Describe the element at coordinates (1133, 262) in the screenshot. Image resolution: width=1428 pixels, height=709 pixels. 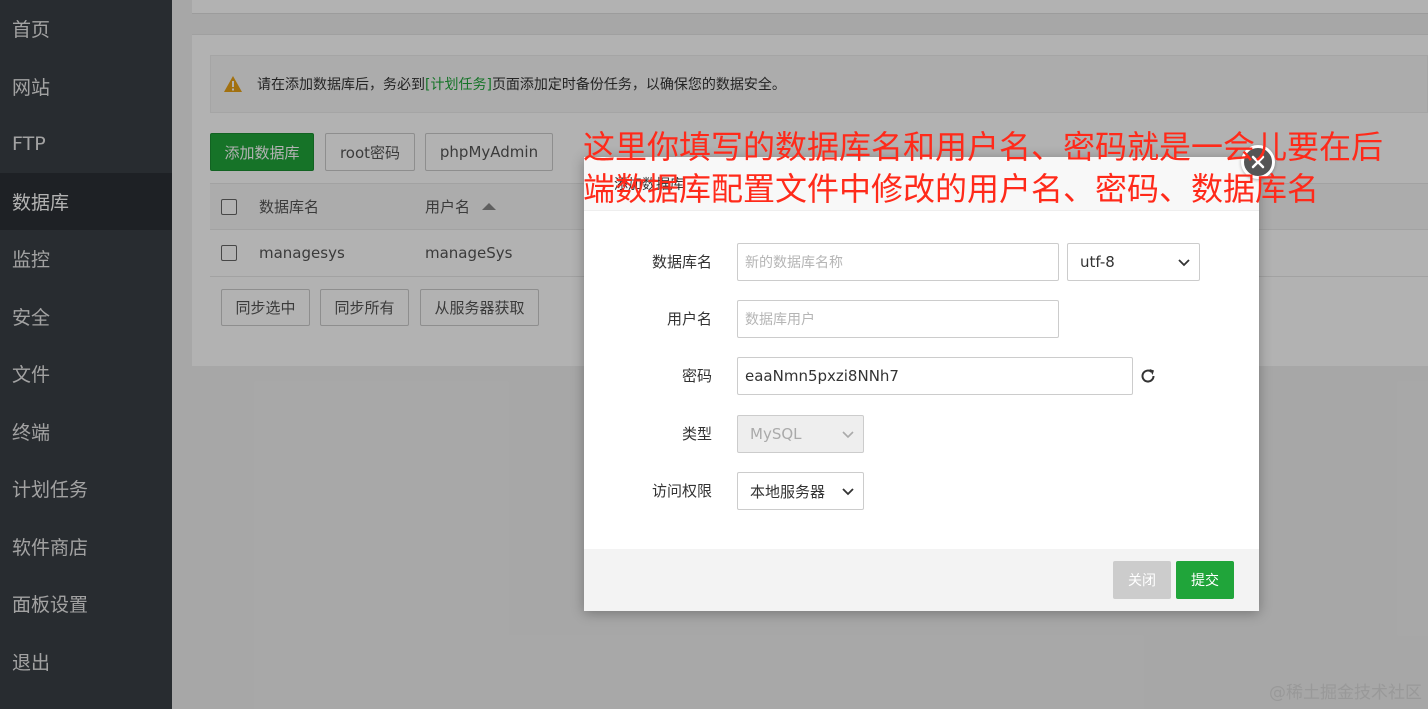
I see `charset-select: utf-8` at that location.